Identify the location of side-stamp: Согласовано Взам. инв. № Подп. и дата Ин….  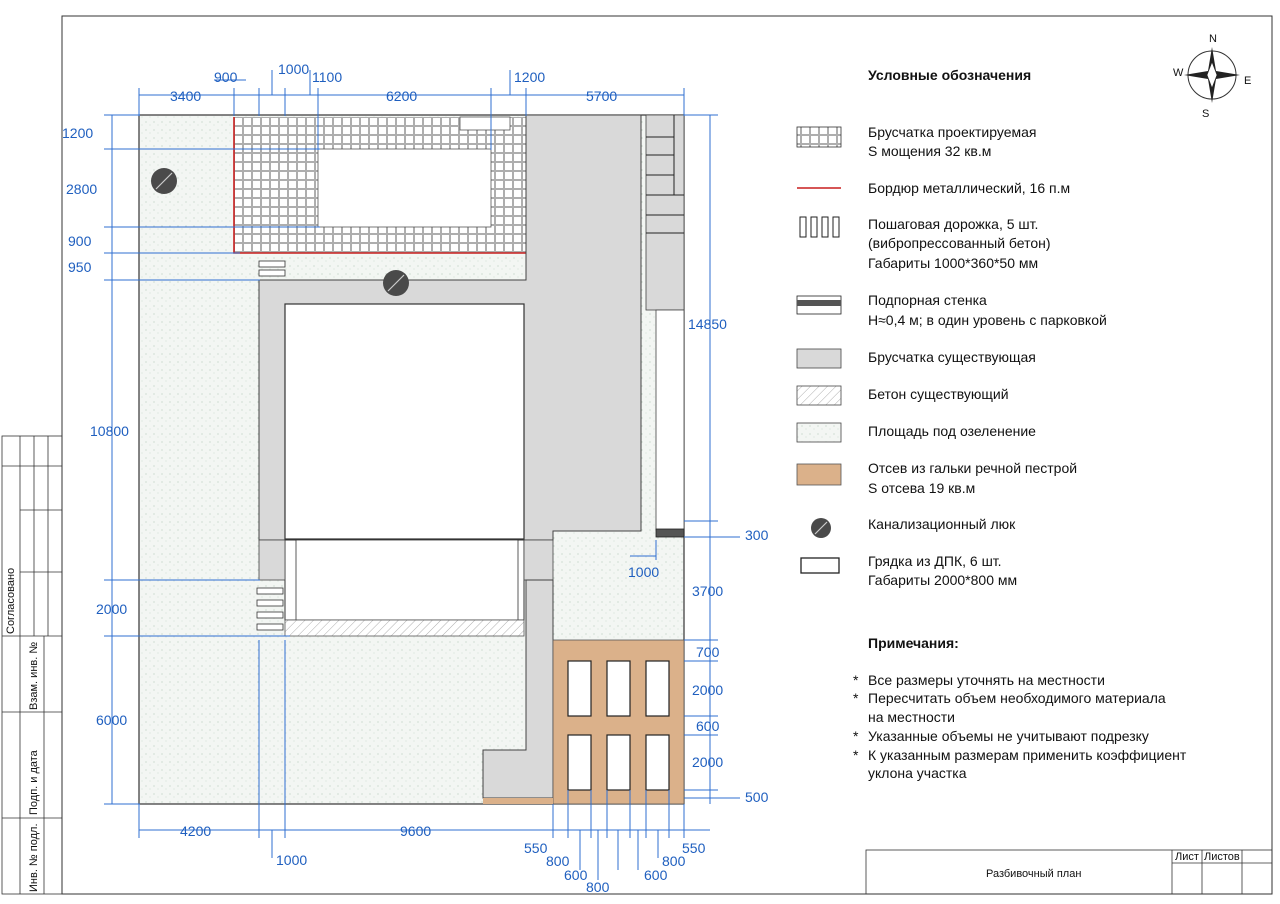
(32, 665).